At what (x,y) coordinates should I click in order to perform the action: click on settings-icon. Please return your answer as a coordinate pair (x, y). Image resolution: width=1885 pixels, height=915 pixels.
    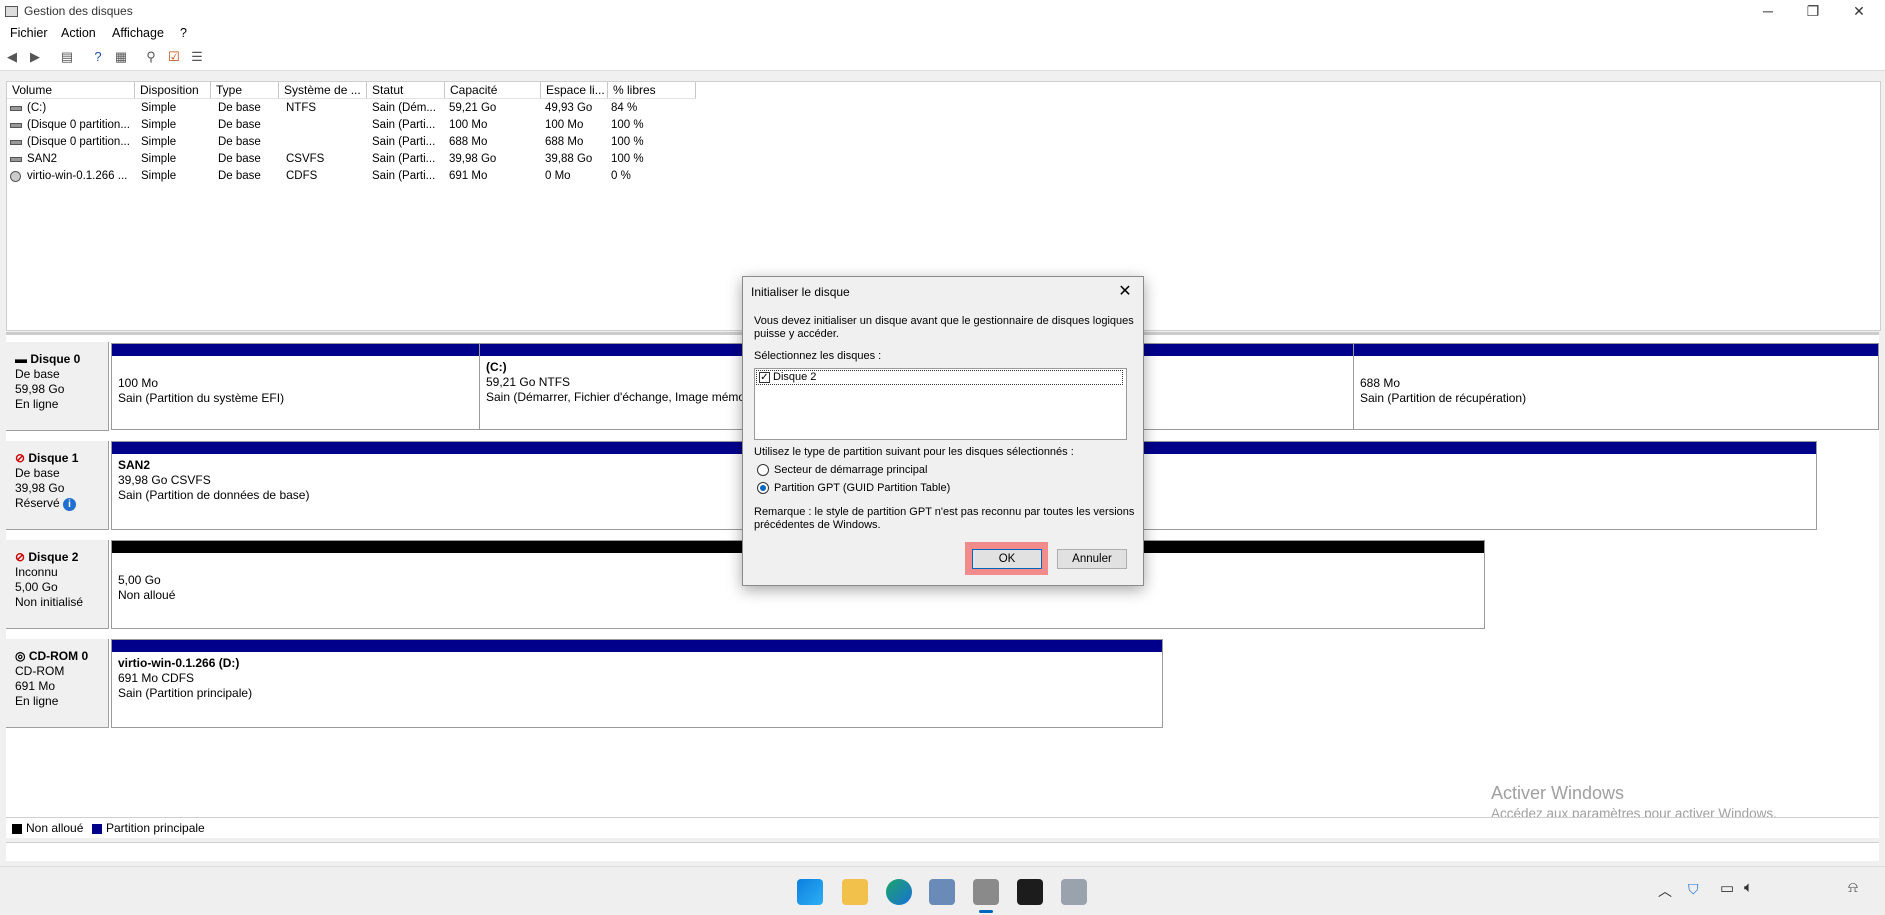
    Looking at the image, I should click on (1074, 892).